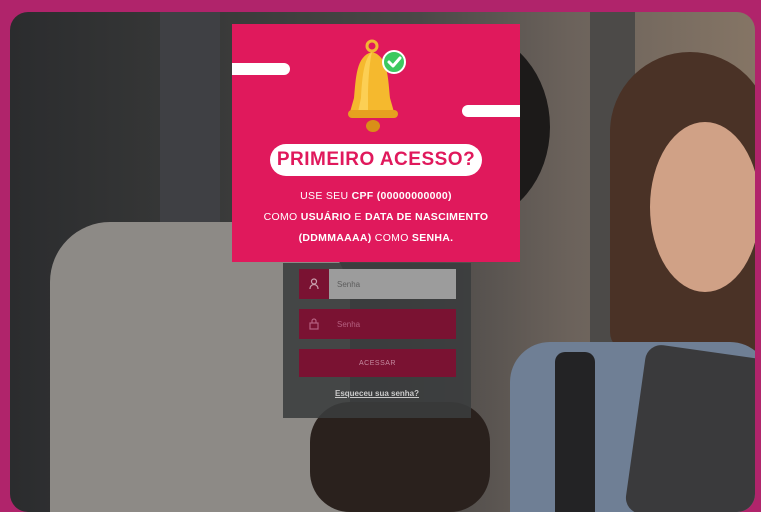 This screenshot has width=761, height=512. What do you see at coordinates (702, 207) in the screenshot?
I see `person-face` at bounding box center [702, 207].